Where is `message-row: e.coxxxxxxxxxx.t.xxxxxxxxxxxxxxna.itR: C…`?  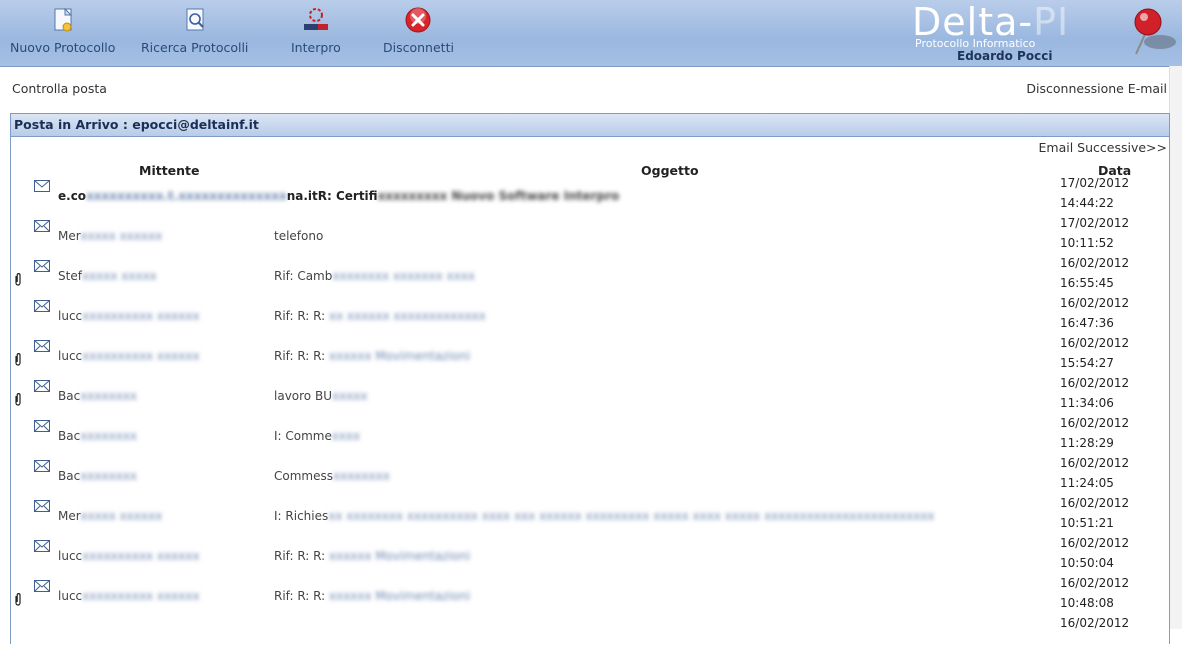
message-row: e.coxxxxxxxxxx.t.xxxxxxxxxxxxxxna.itR: C… is located at coordinates (590, 196).